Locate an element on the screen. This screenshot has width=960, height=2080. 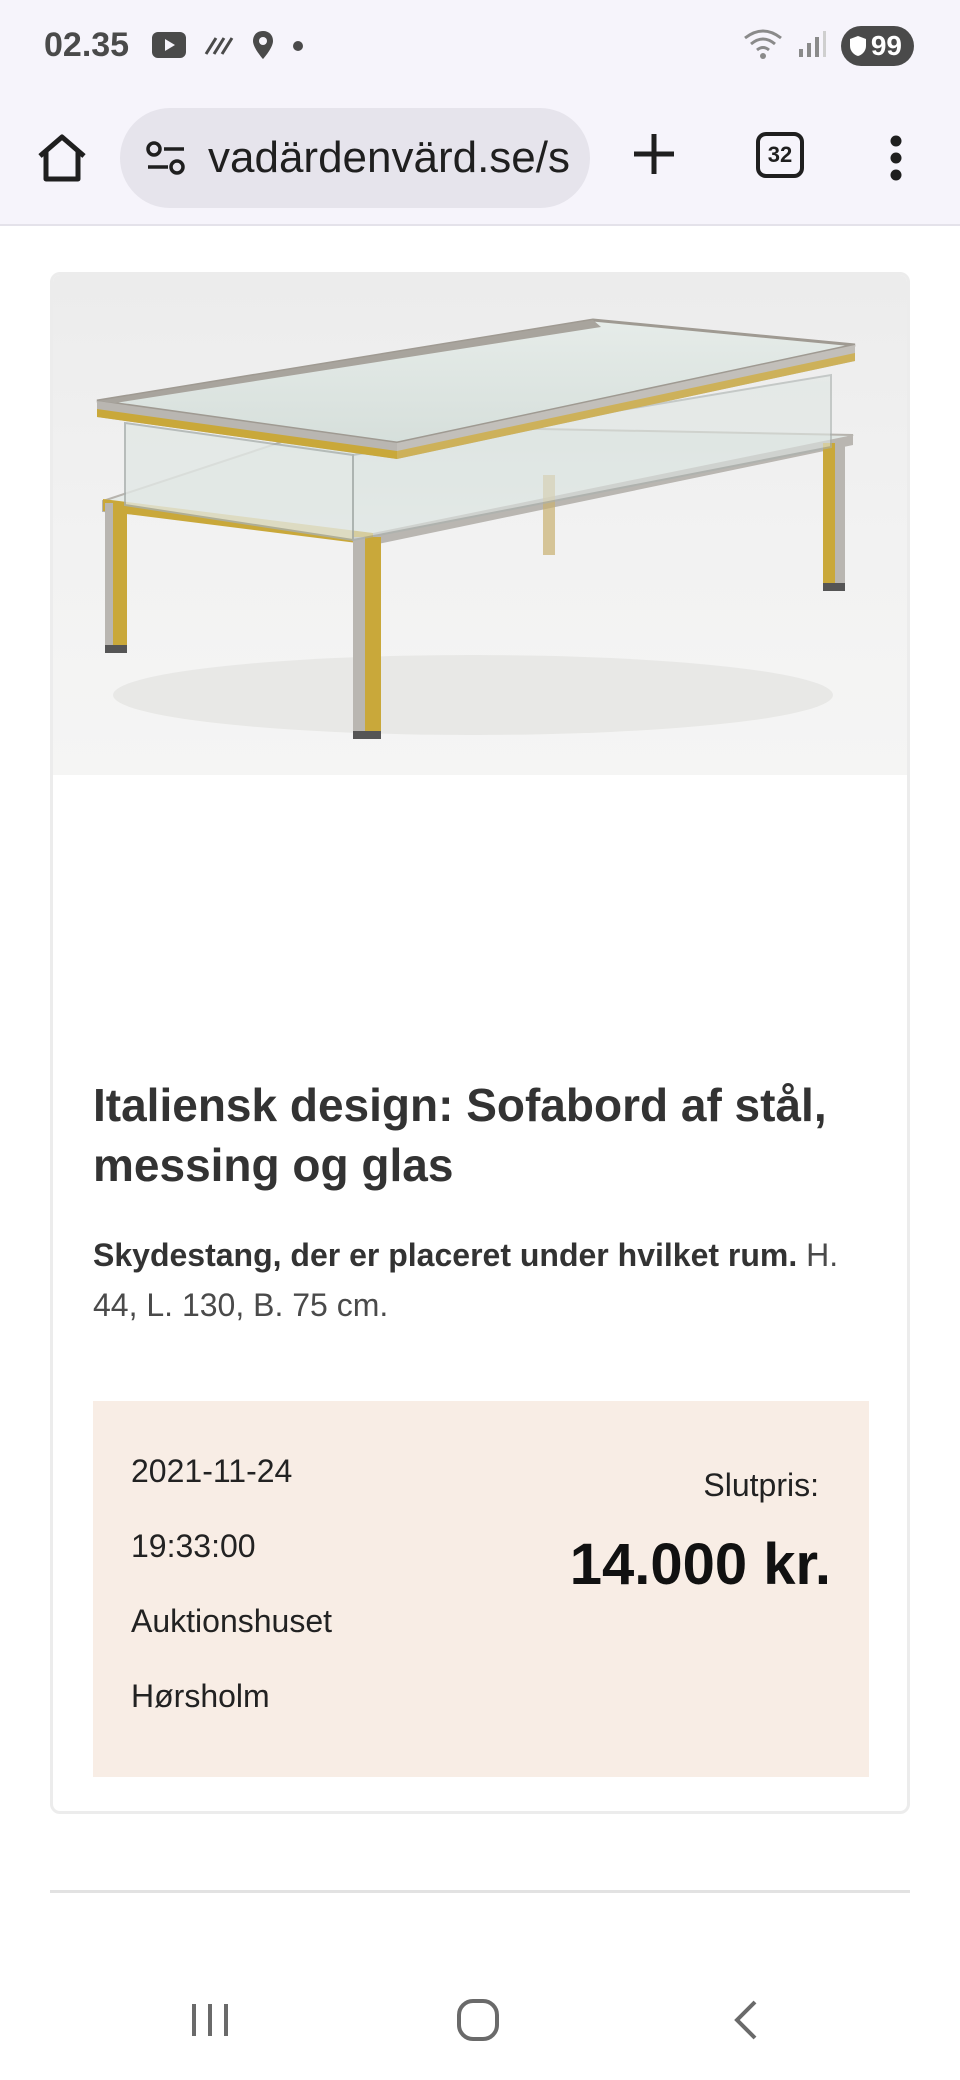
home-nav-button is located at coordinates (478, 2020).